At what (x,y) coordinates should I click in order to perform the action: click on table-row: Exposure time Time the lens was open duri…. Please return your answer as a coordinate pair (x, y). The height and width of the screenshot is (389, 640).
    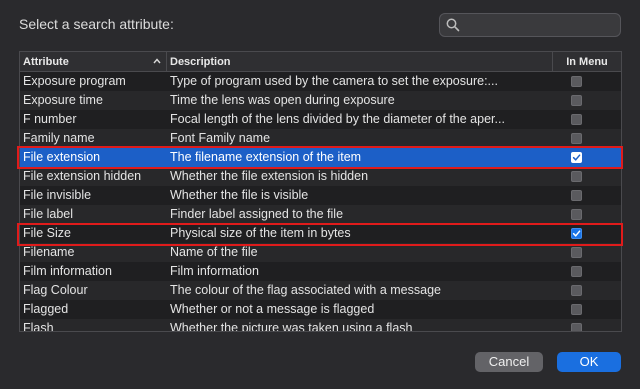
    Looking at the image, I should click on (320, 100).